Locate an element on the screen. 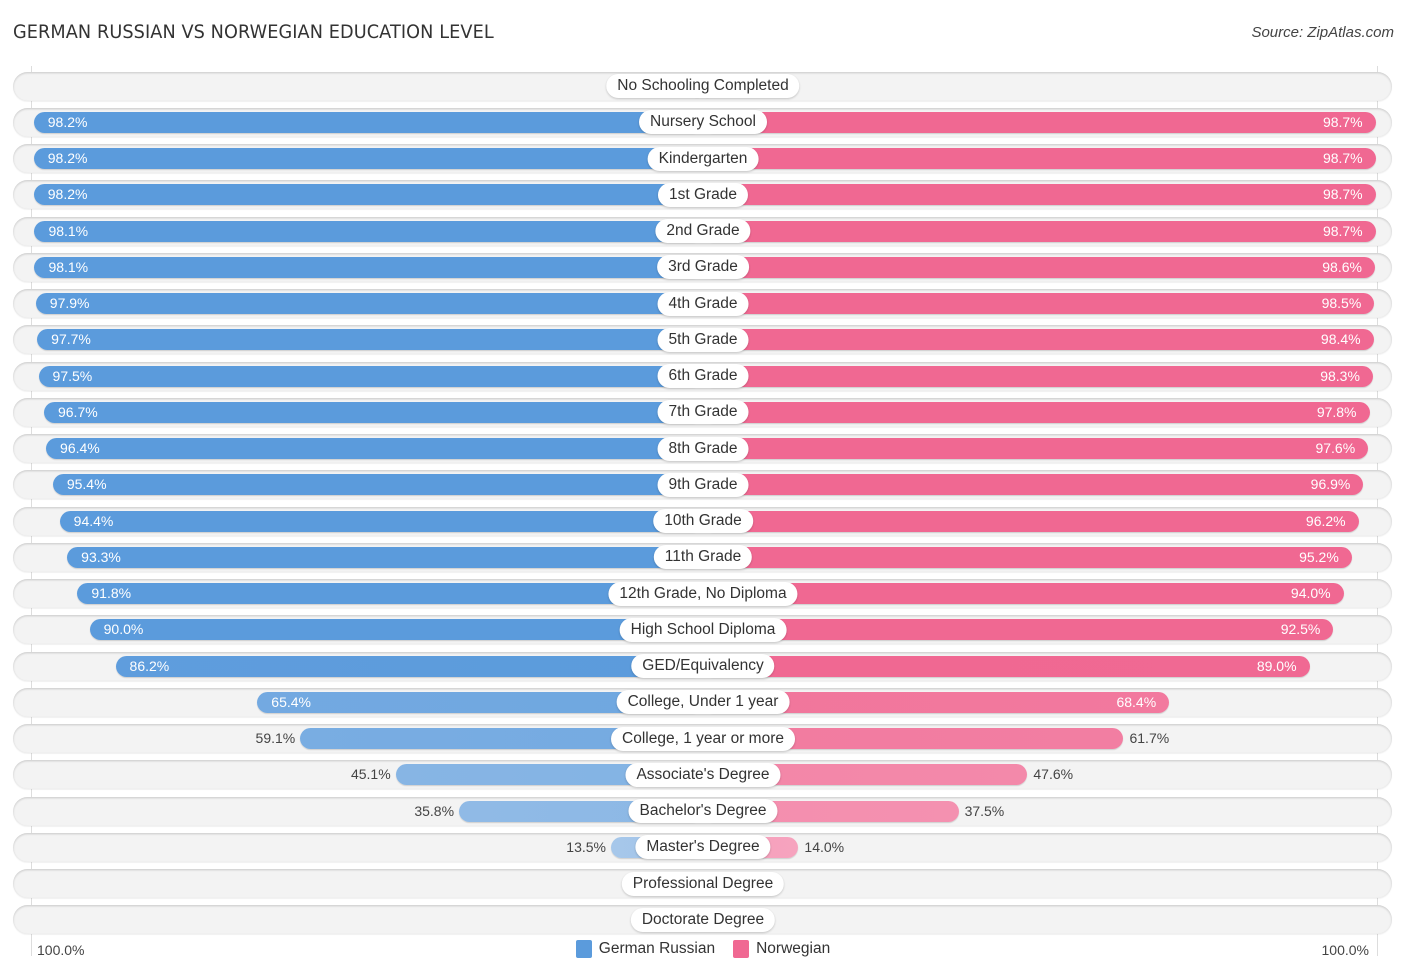 The image size is (1406, 975). value-label-norwegian: 98.3% is located at coordinates (1340, 375).